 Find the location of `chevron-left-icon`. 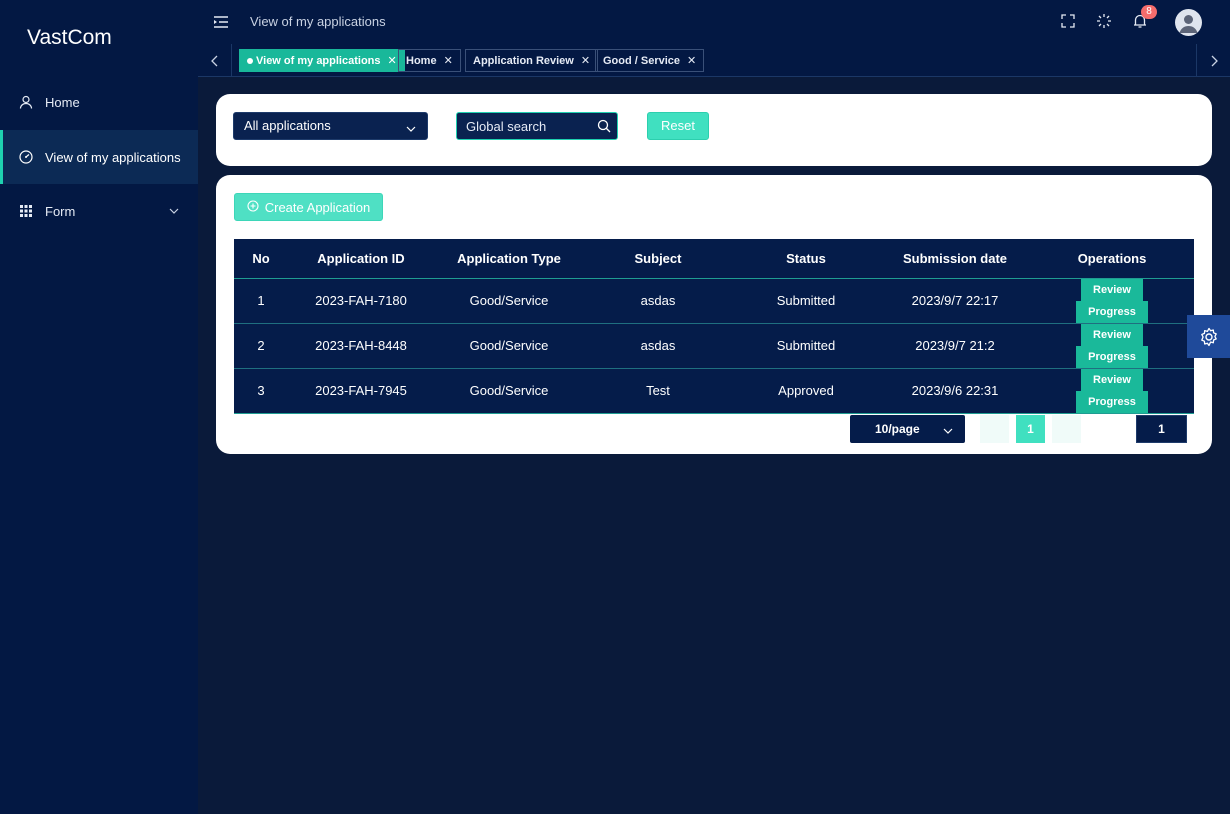

chevron-left-icon is located at coordinates (213, 60).